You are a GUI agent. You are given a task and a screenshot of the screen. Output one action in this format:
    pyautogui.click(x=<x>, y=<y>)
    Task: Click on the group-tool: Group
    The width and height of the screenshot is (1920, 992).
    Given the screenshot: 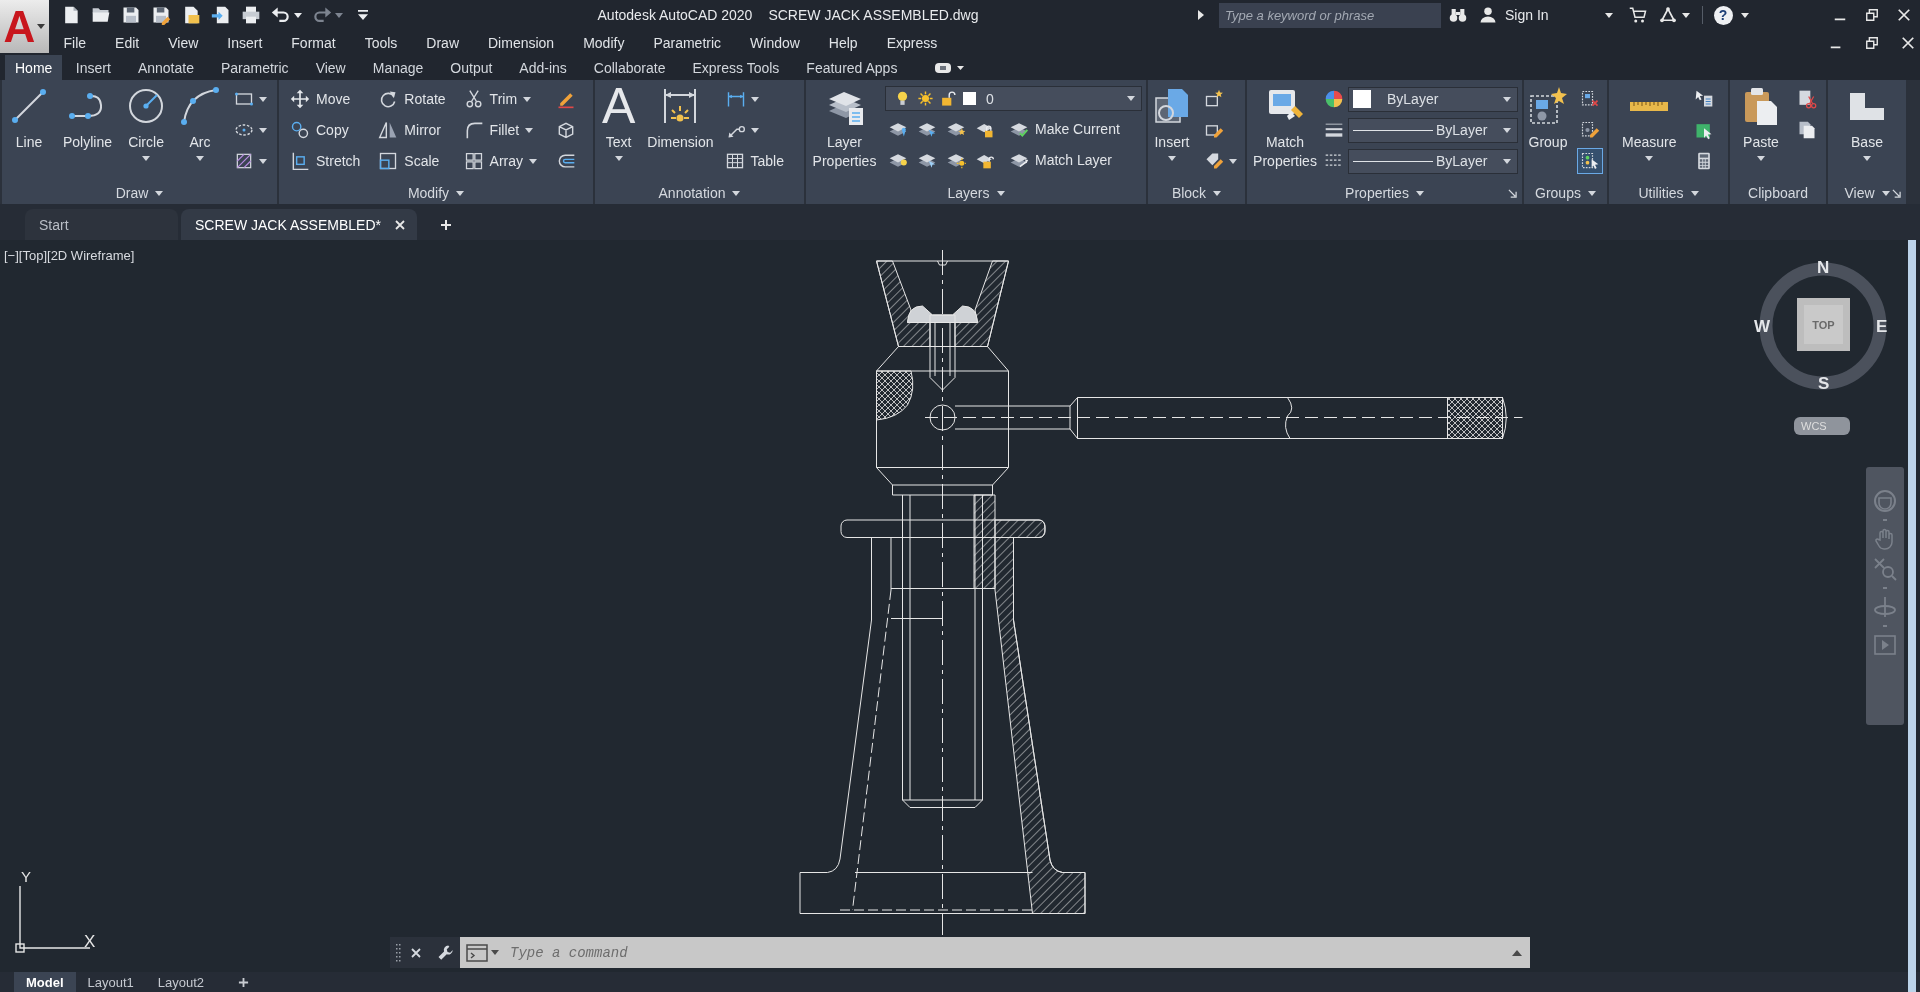 What is the action you would take?
    pyautogui.click(x=1548, y=132)
    